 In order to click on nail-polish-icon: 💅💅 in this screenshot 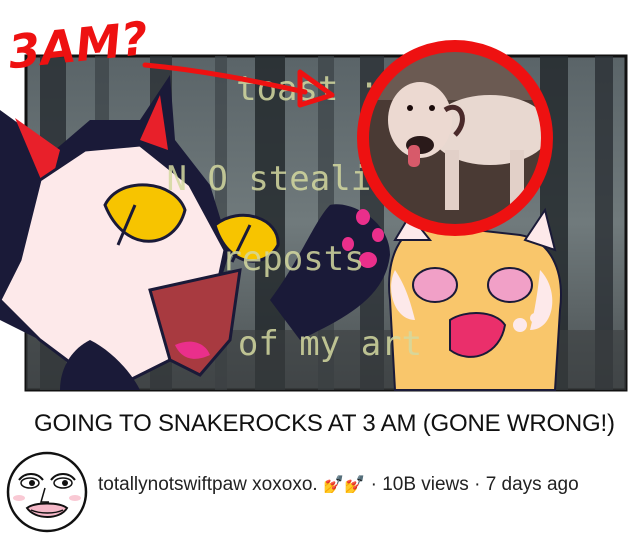, I will do `click(344, 484)`.